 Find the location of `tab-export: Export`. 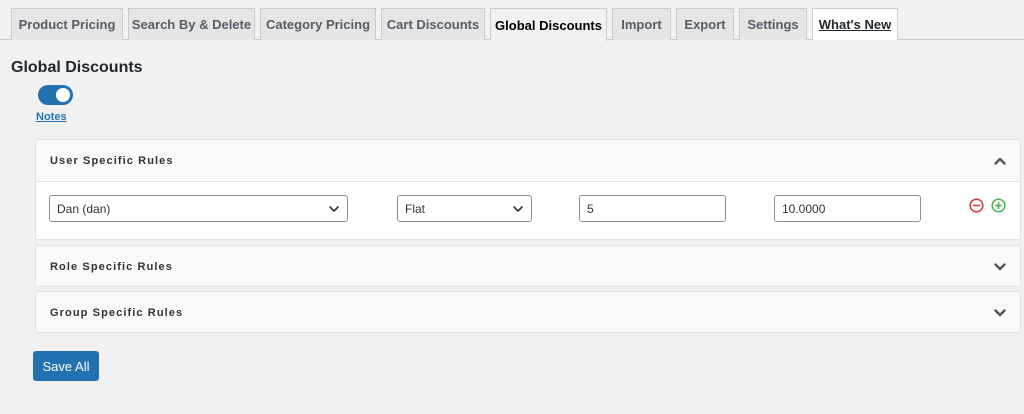

tab-export: Export is located at coordinates (705, 24).